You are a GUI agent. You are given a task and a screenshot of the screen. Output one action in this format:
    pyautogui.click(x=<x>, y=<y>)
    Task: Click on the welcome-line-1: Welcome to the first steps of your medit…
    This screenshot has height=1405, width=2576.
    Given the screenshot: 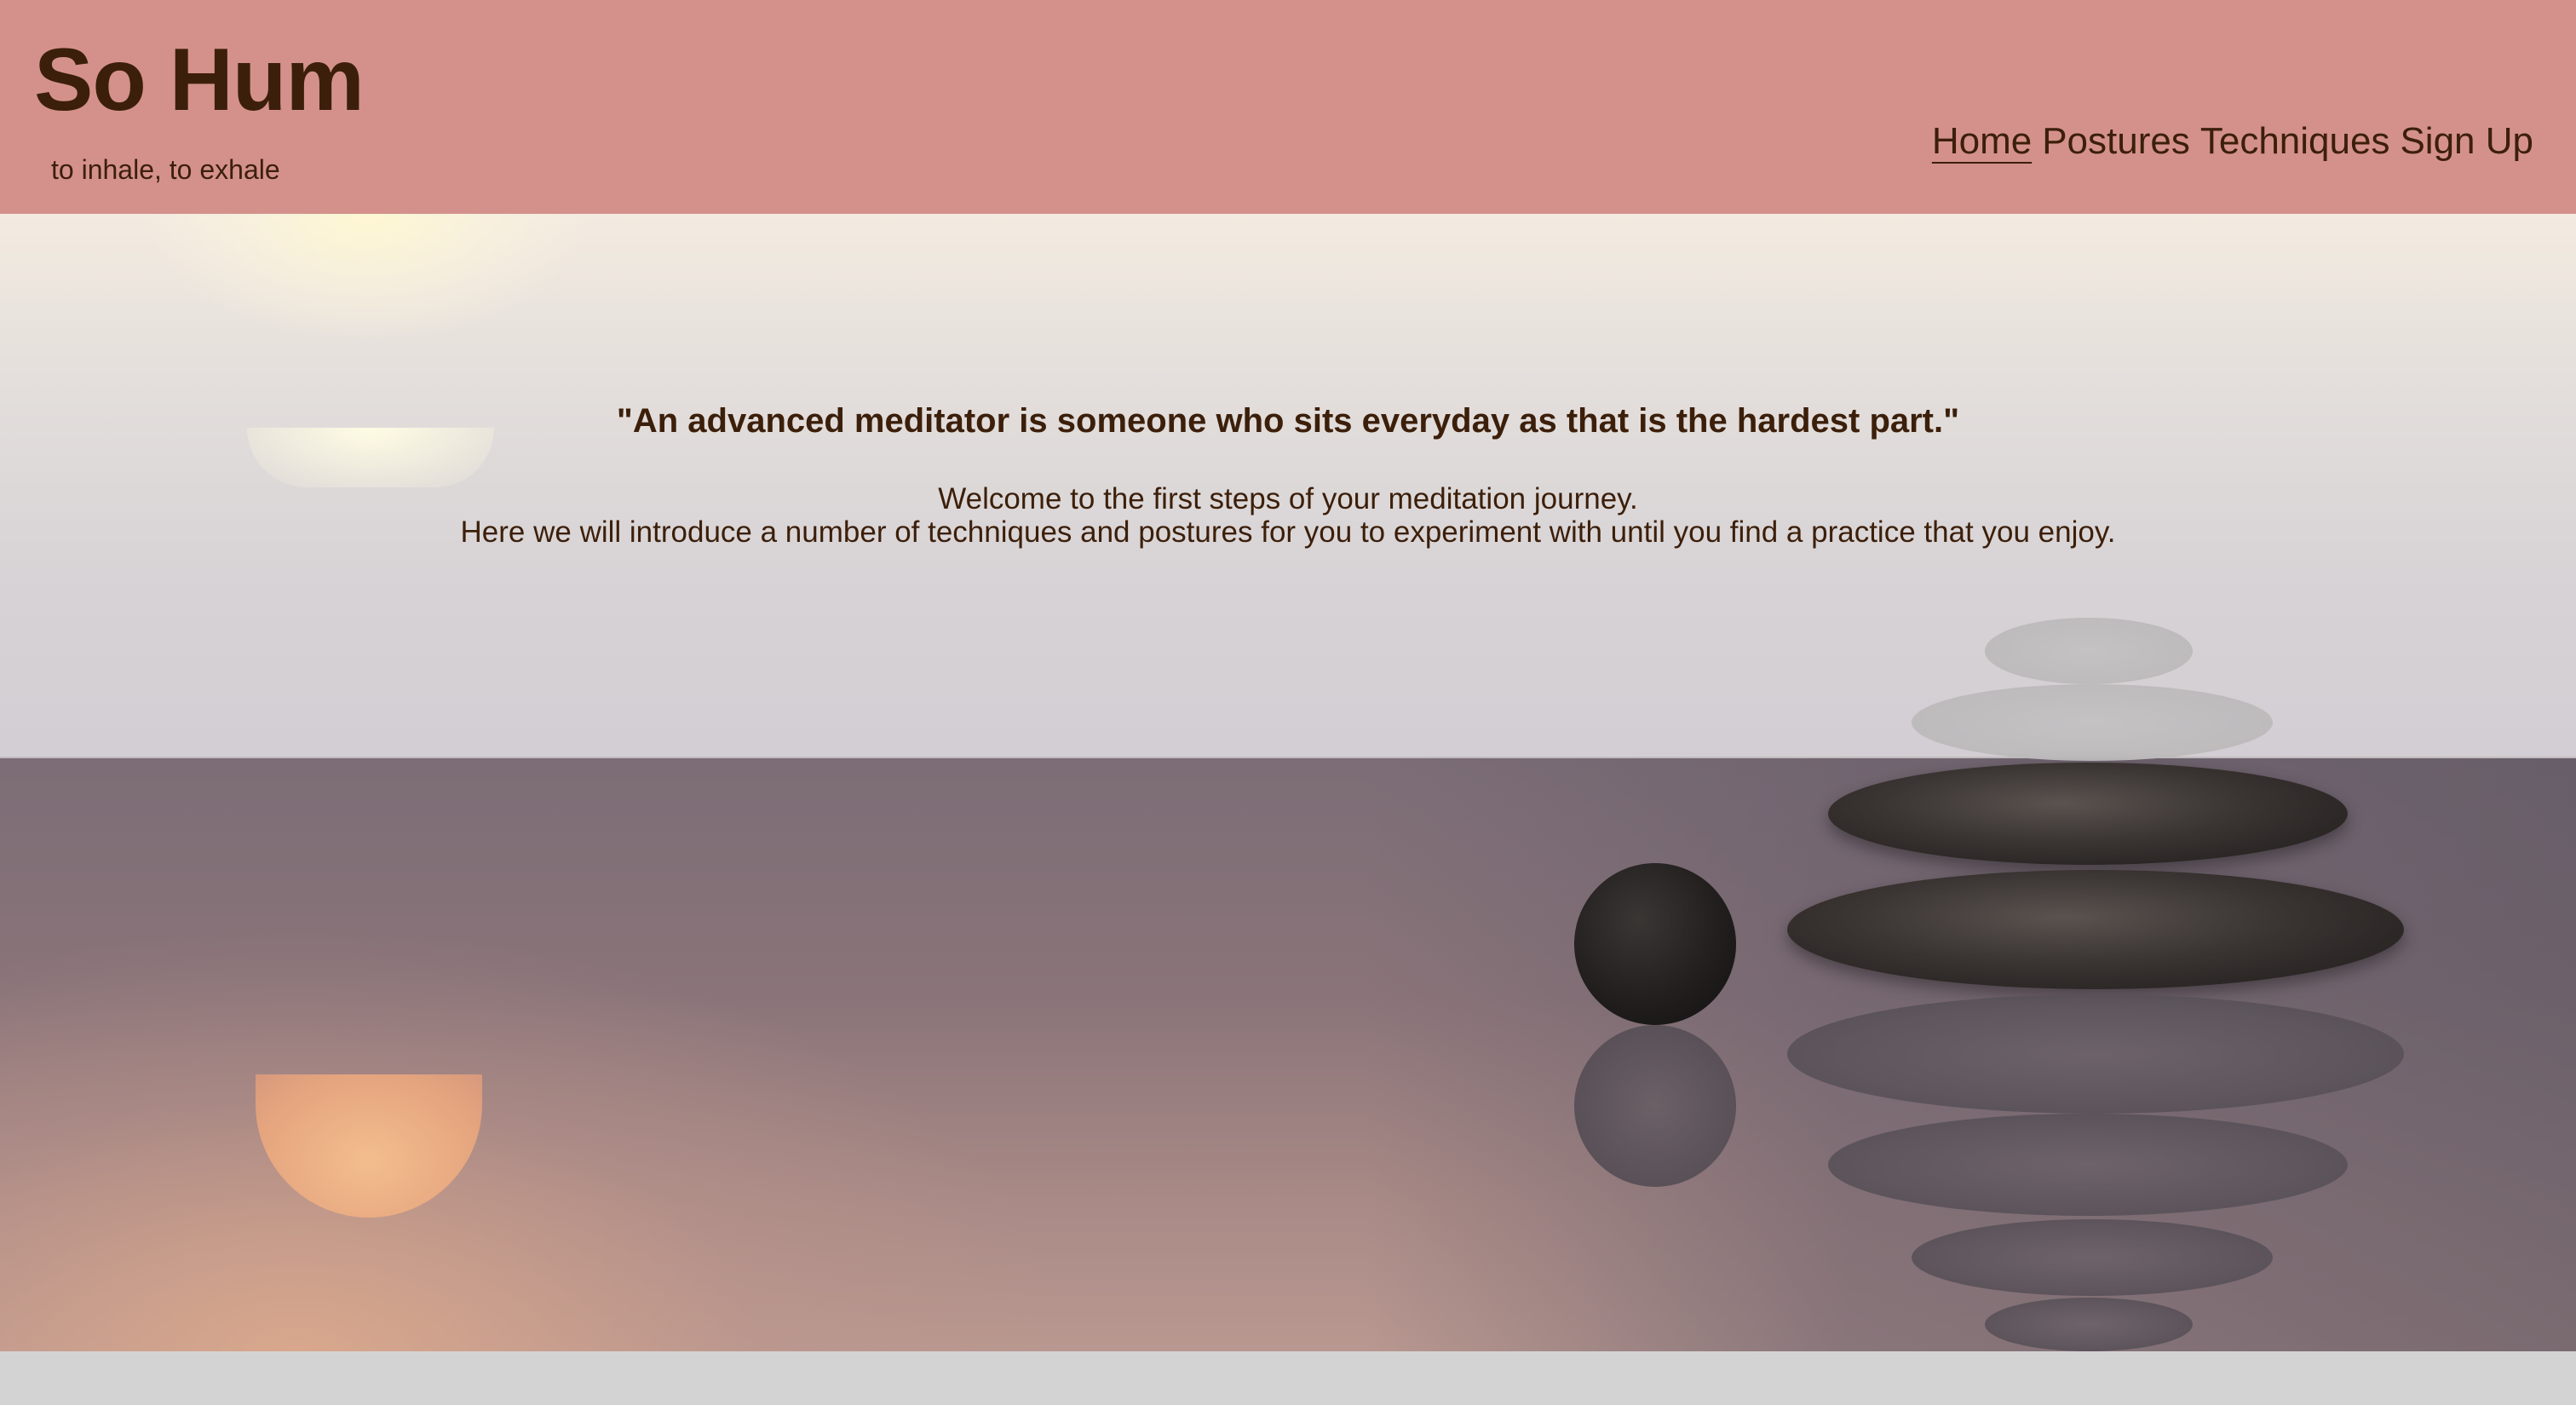 What is the action you would take?
    pyautogui.click(x=1288, y=498)
    